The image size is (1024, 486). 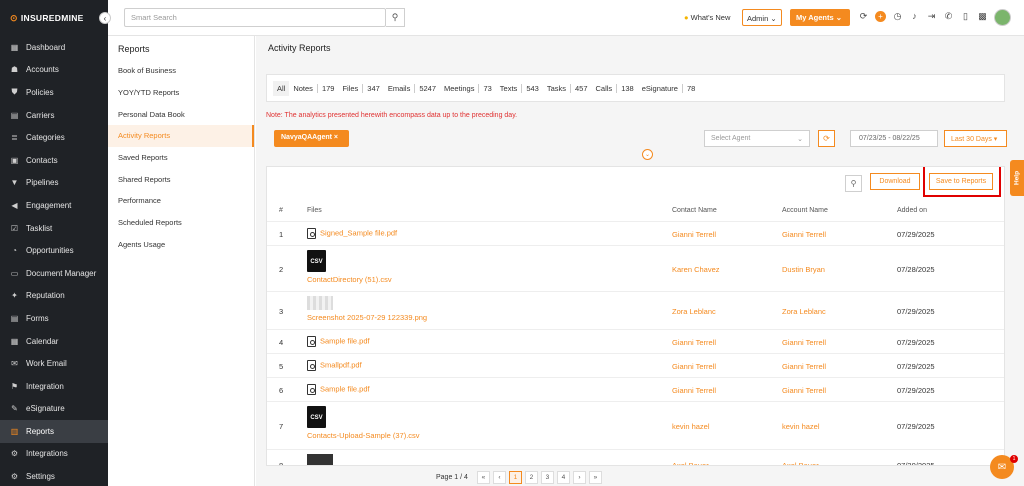 What do you see at coordinates (863, 16) in the screenshot?
I see `refresh-icon: ⟳` at bounding box center [863, 16].